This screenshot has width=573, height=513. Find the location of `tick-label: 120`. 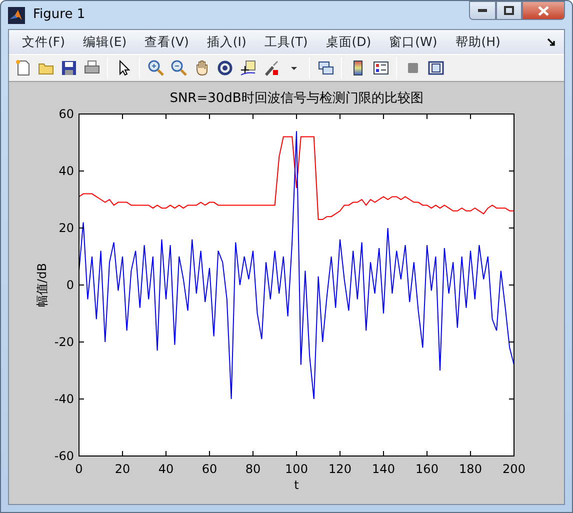

tick-label: 120 is located at coordinates (340, 469).